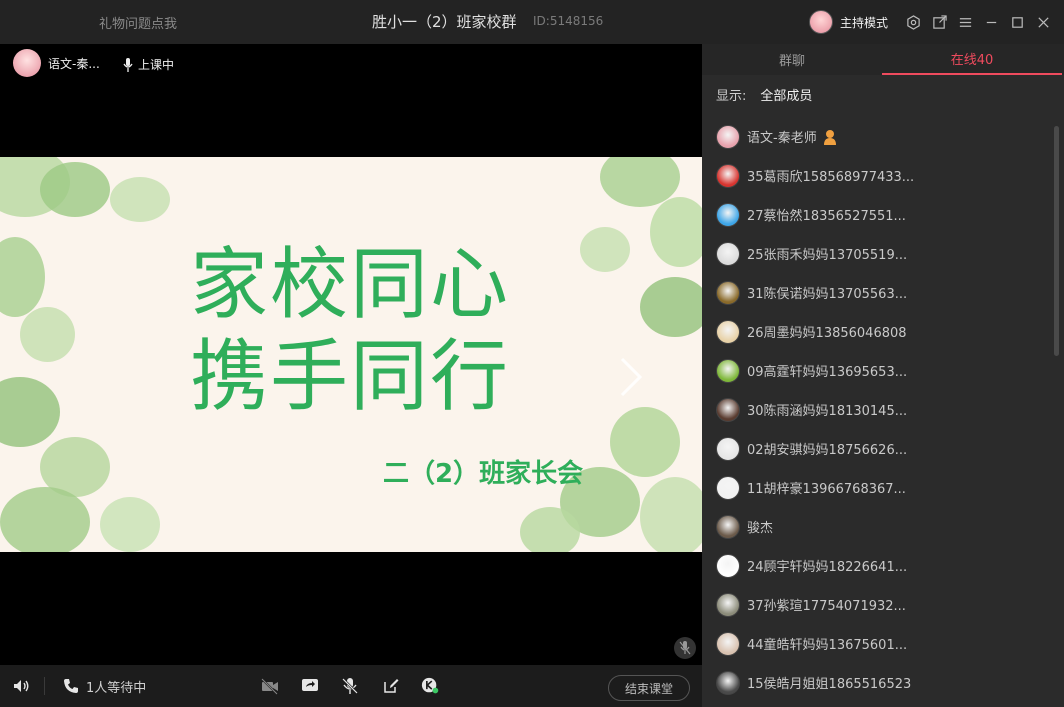 This screenshot has width=1064, height=707. What do you see at coordinates (631, 377) in the screenshot?
I see `next-slide-icon` at bounding box center [631, 377].